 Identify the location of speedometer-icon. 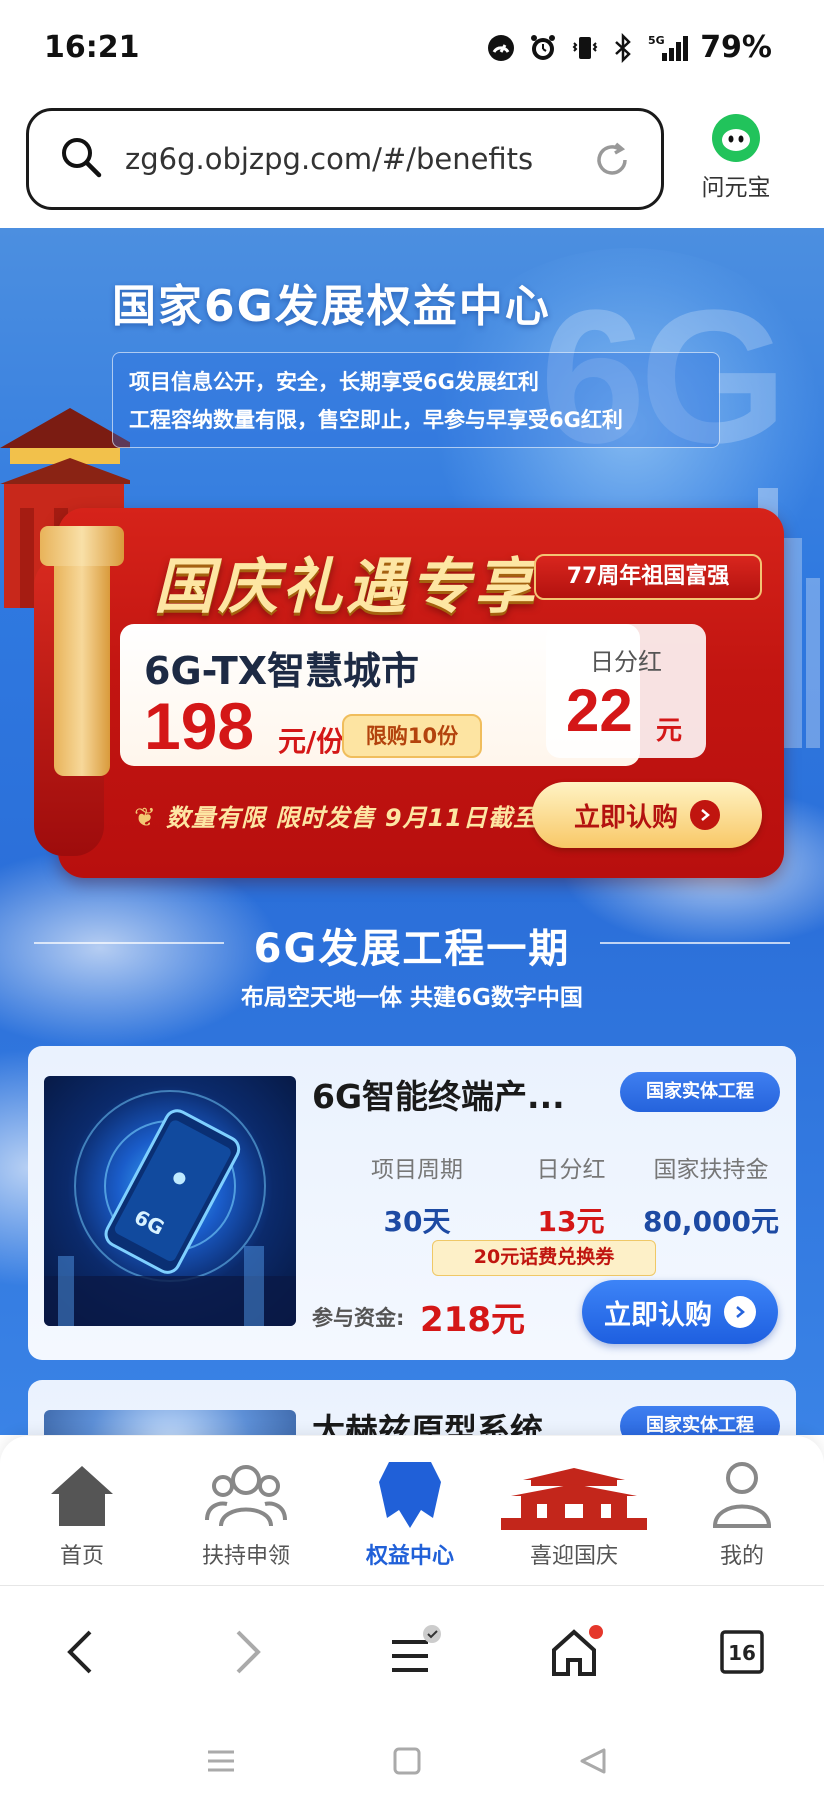
(501, 48).